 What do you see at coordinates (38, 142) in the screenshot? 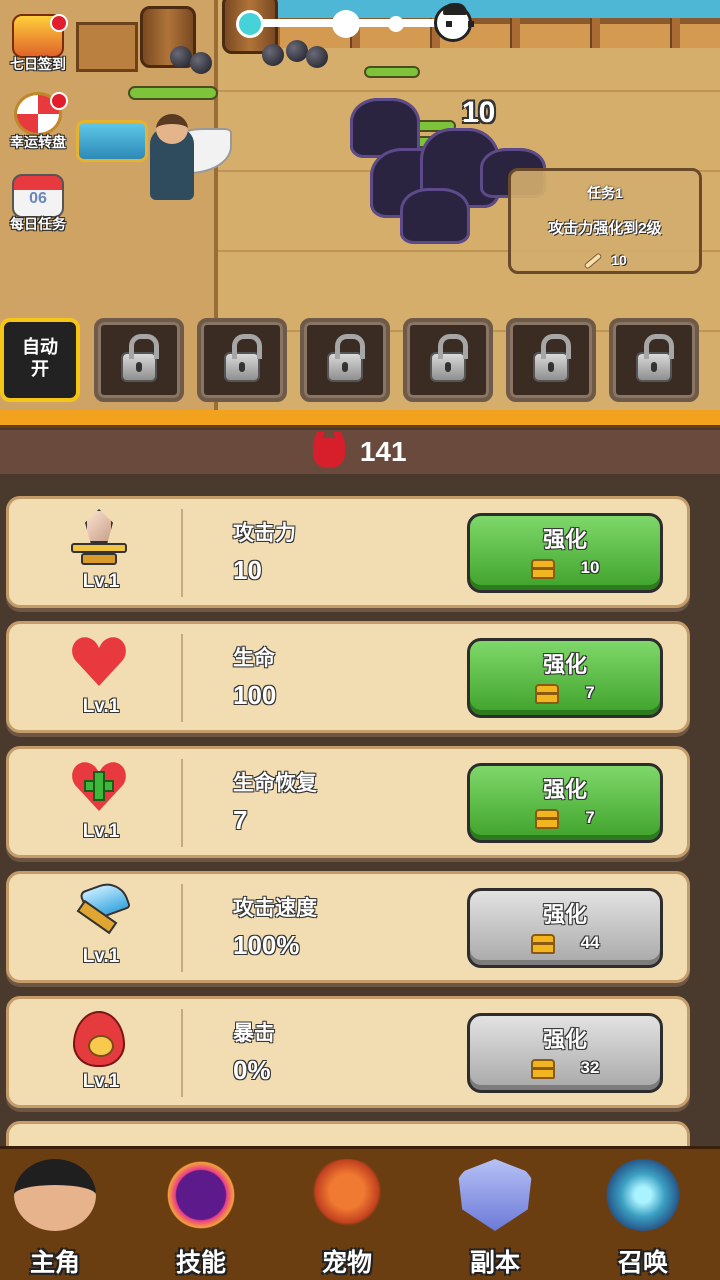
I see `side-button-label: 幸运转盘` at bounding box center [38, 142].